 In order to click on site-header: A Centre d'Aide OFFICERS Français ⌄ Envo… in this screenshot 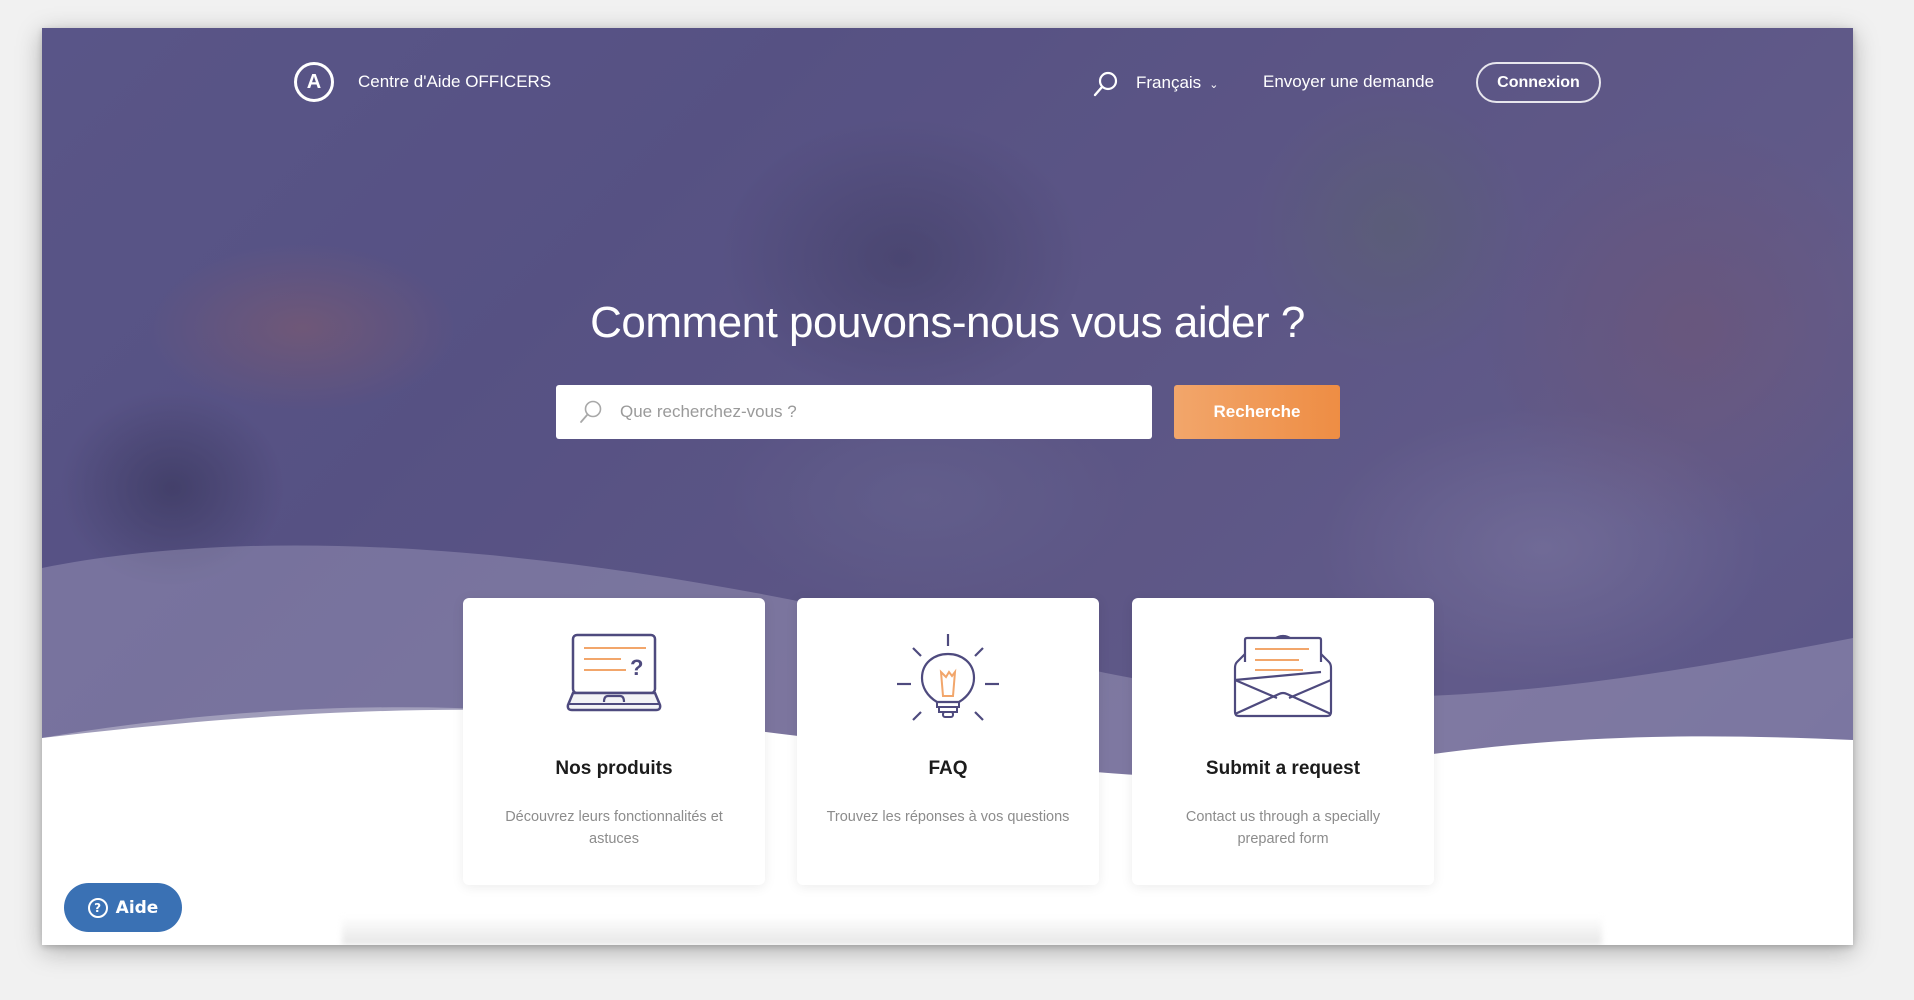, I will do `click(947, 83)`.